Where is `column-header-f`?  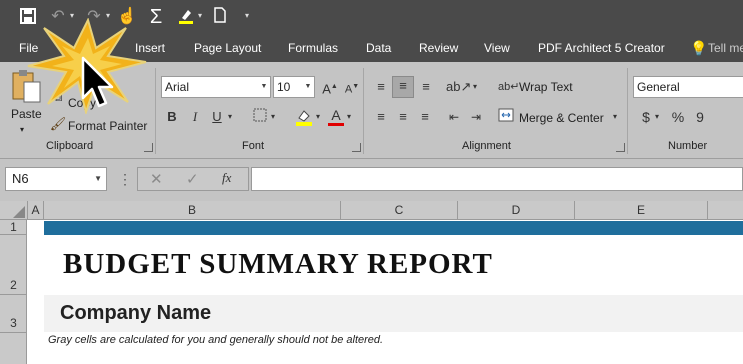
column-header-f is located at coordinates (725, 210).